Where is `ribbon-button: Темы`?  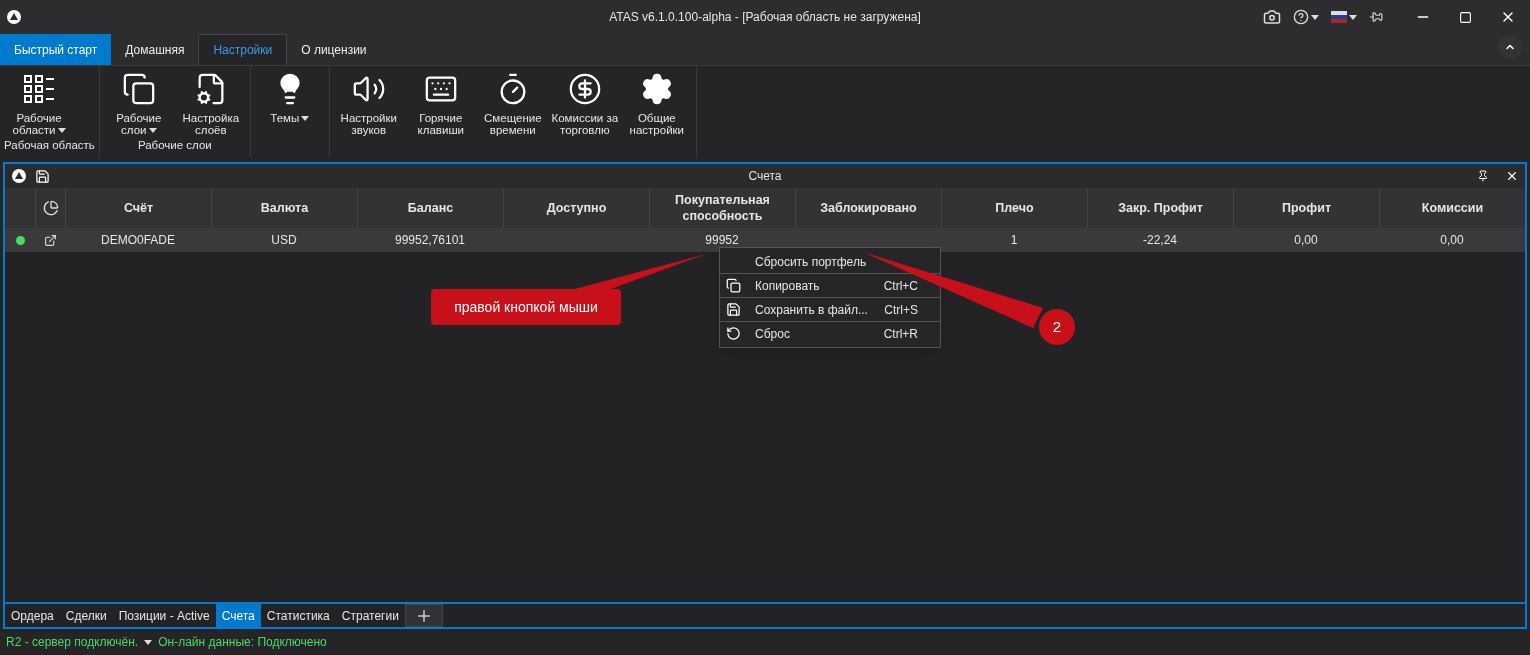
ribbon-button: Темы is located at coordinates (289, 112).